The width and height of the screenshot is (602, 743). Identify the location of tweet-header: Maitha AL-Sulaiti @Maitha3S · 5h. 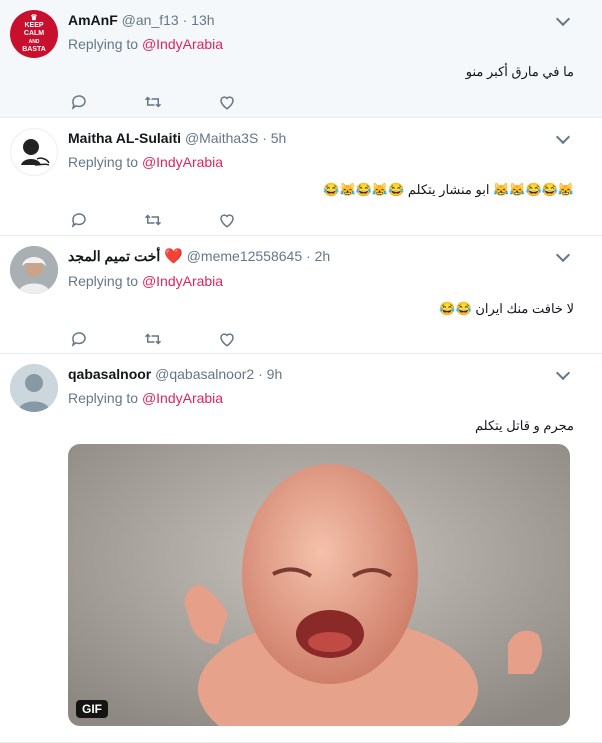
(327, 138).